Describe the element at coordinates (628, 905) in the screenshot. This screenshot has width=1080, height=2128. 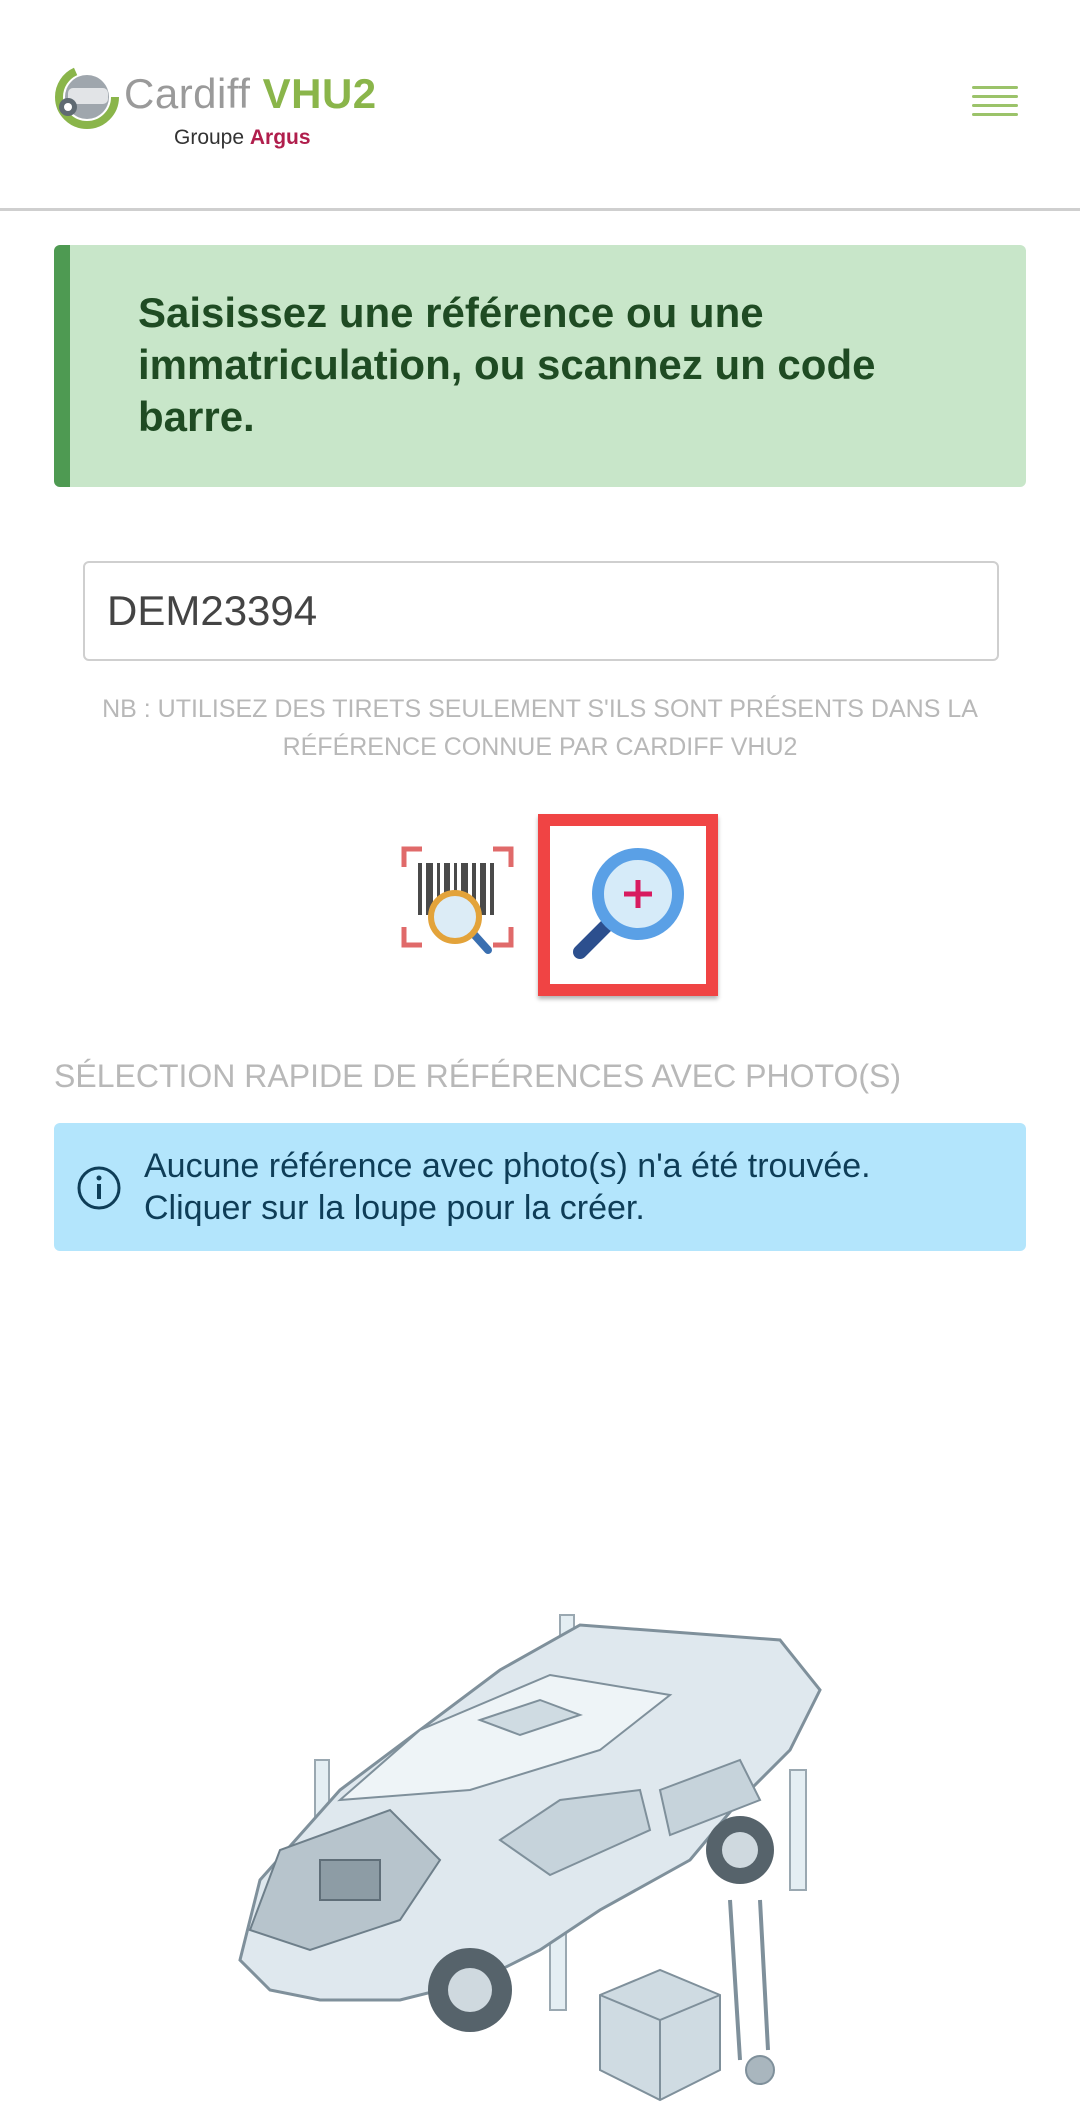
I see `magnifier-plus-icon` at that location.